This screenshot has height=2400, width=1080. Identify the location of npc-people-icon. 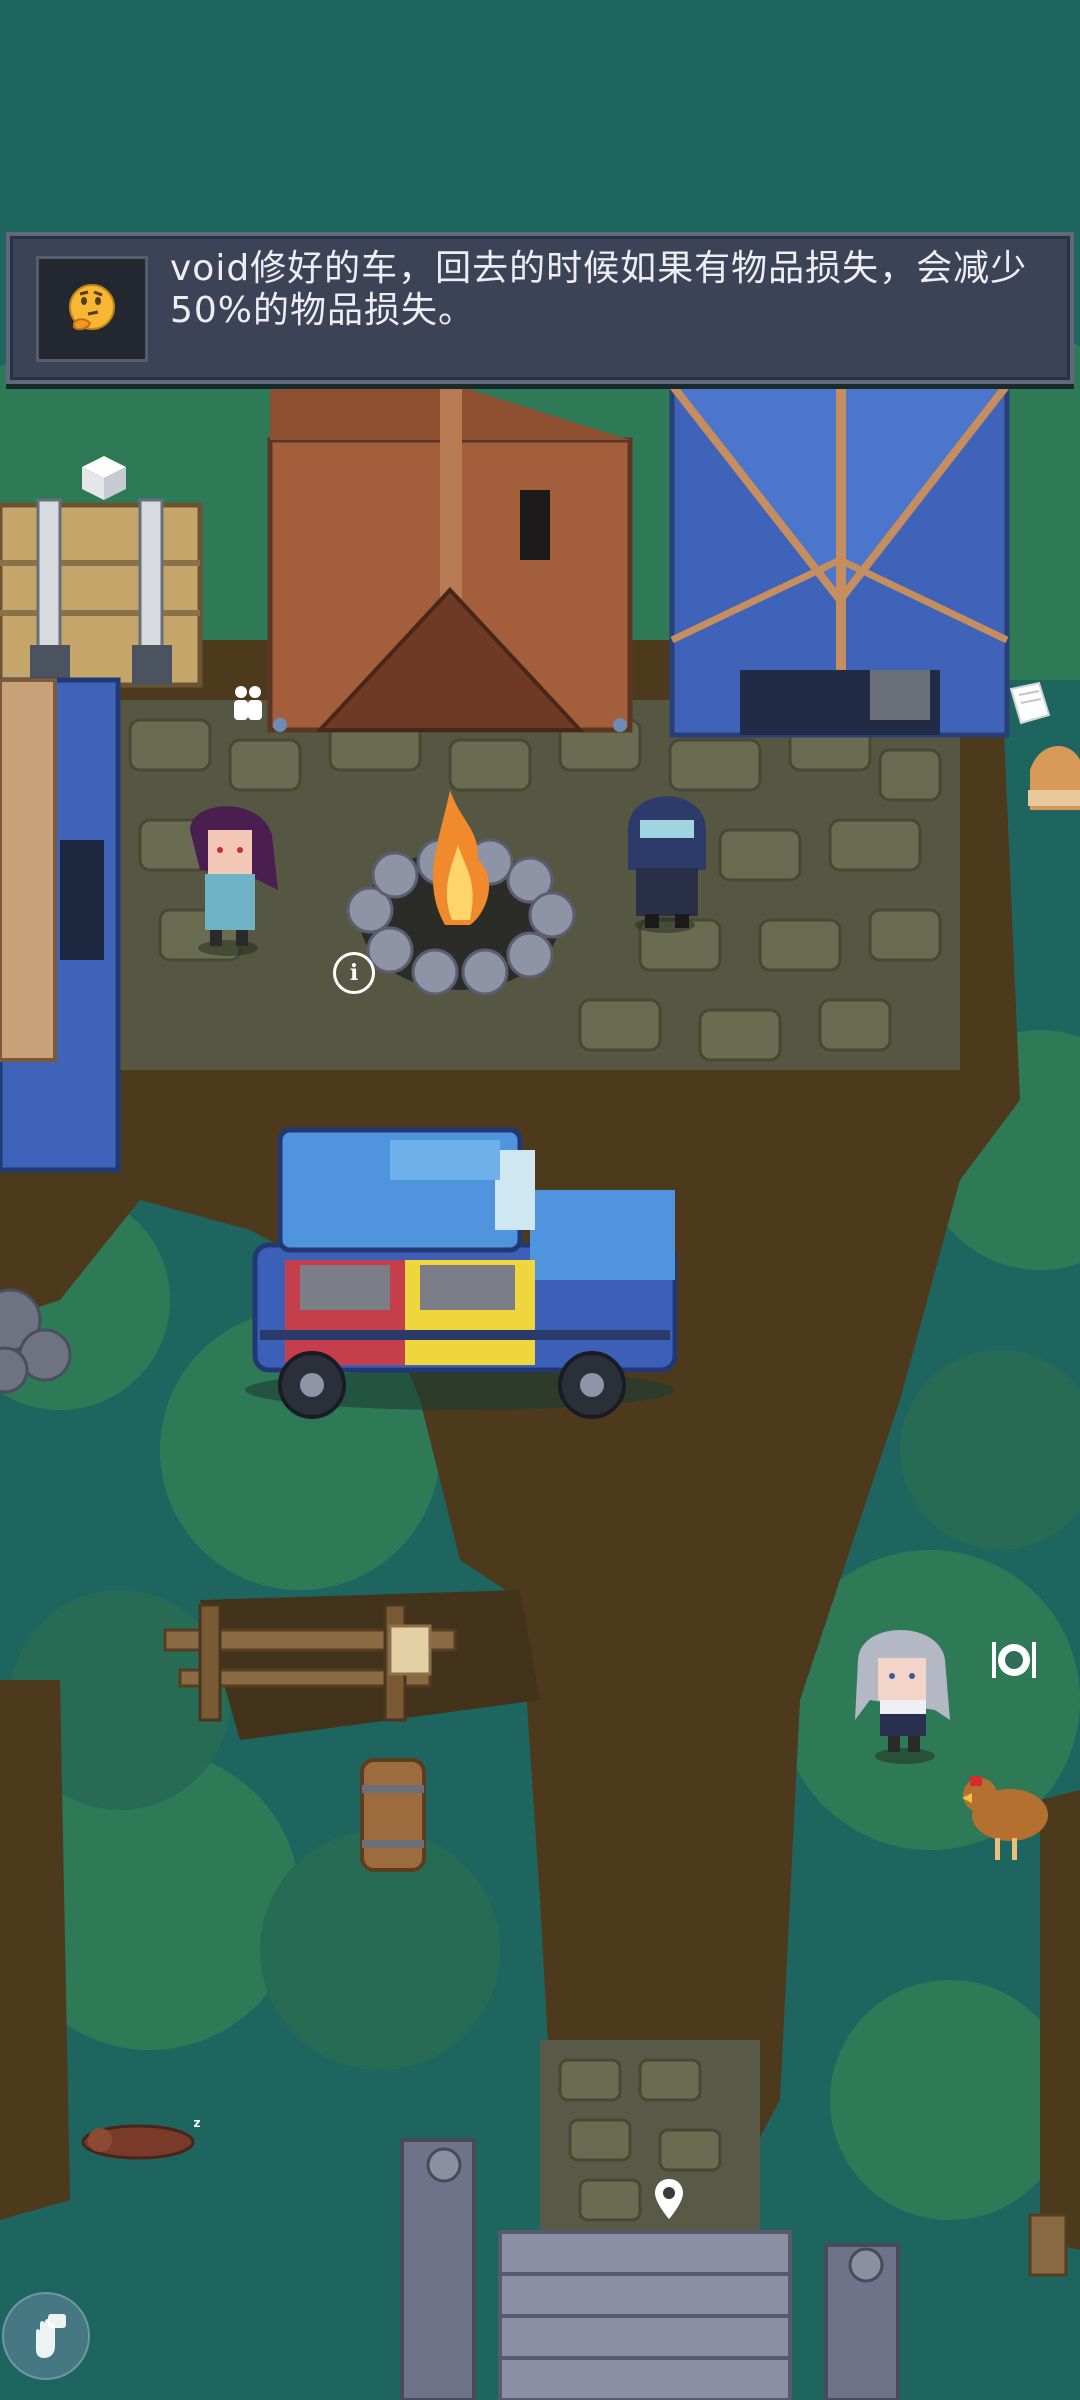
(248, 704).